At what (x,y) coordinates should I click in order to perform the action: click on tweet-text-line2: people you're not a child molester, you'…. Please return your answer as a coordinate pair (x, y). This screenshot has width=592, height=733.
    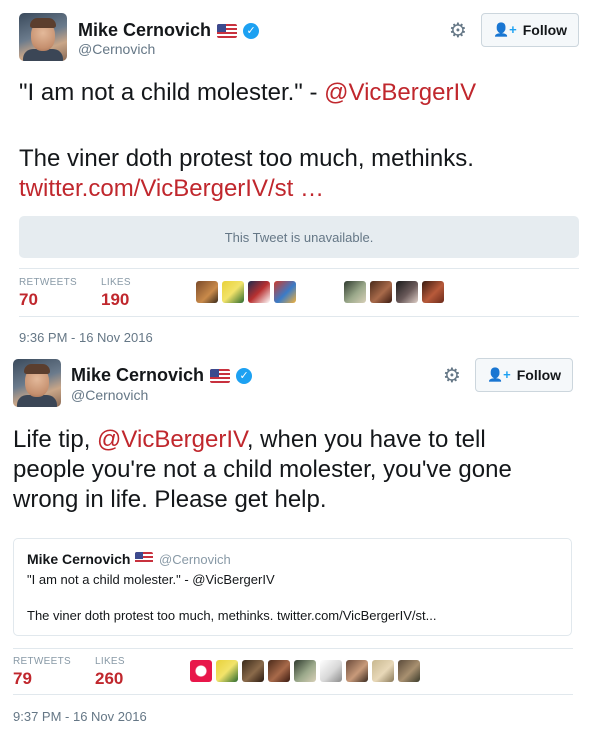
    Looking at the image, I should click on (262, 469).